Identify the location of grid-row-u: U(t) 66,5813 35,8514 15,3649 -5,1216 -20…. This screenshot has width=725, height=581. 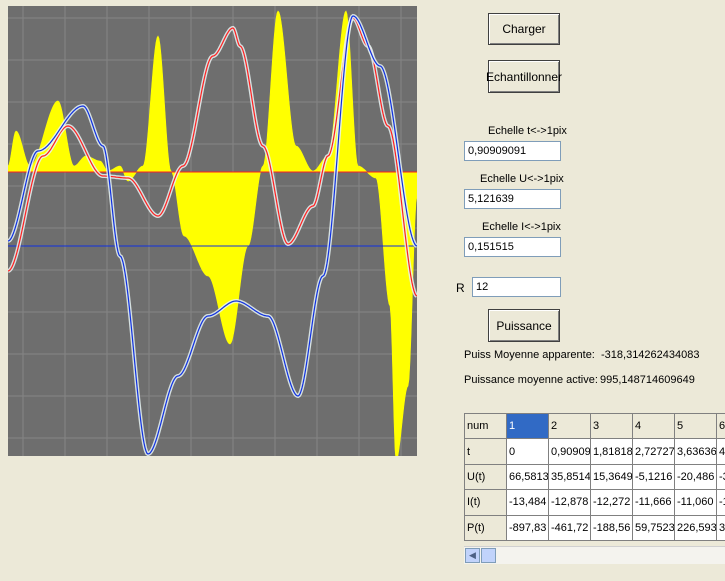
(594, 477).